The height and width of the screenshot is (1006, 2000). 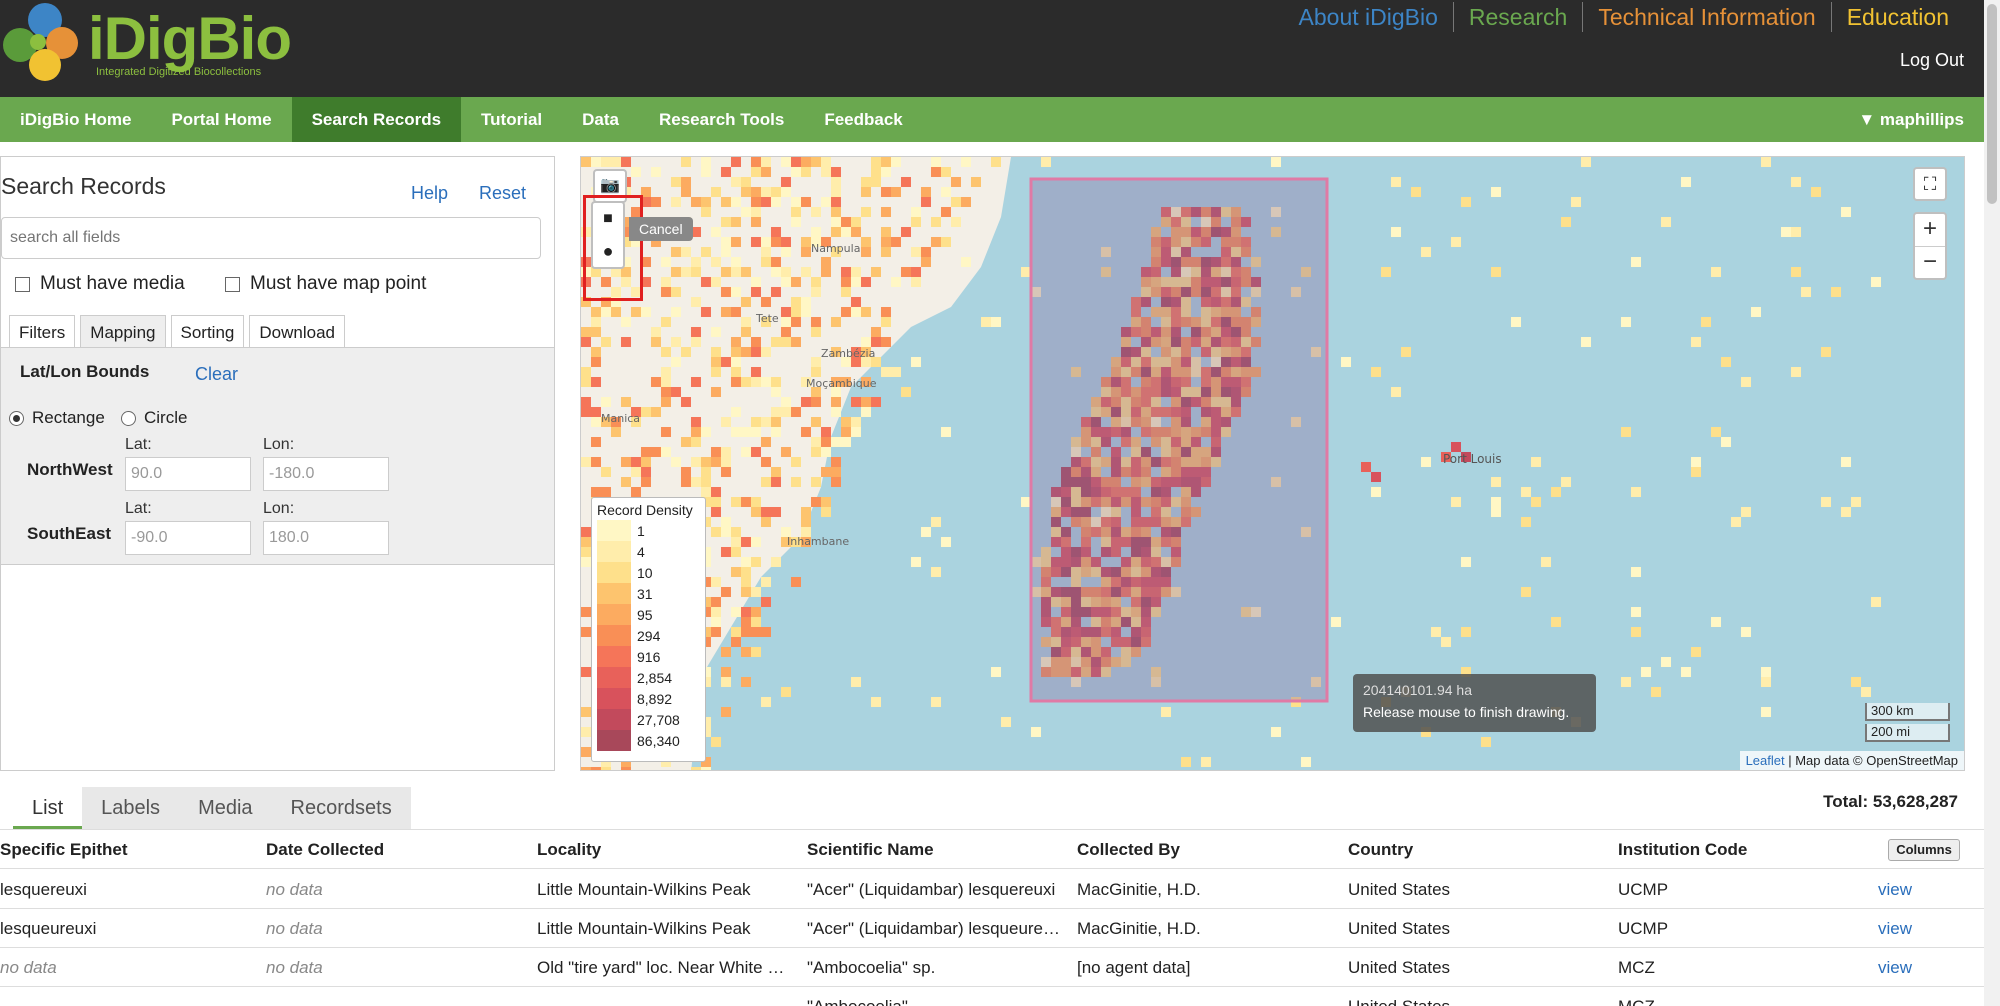 What do you see at coordinates (600, 119) in the screenshot?
I see `nav-data: Data` at bounding box center [600, 119].